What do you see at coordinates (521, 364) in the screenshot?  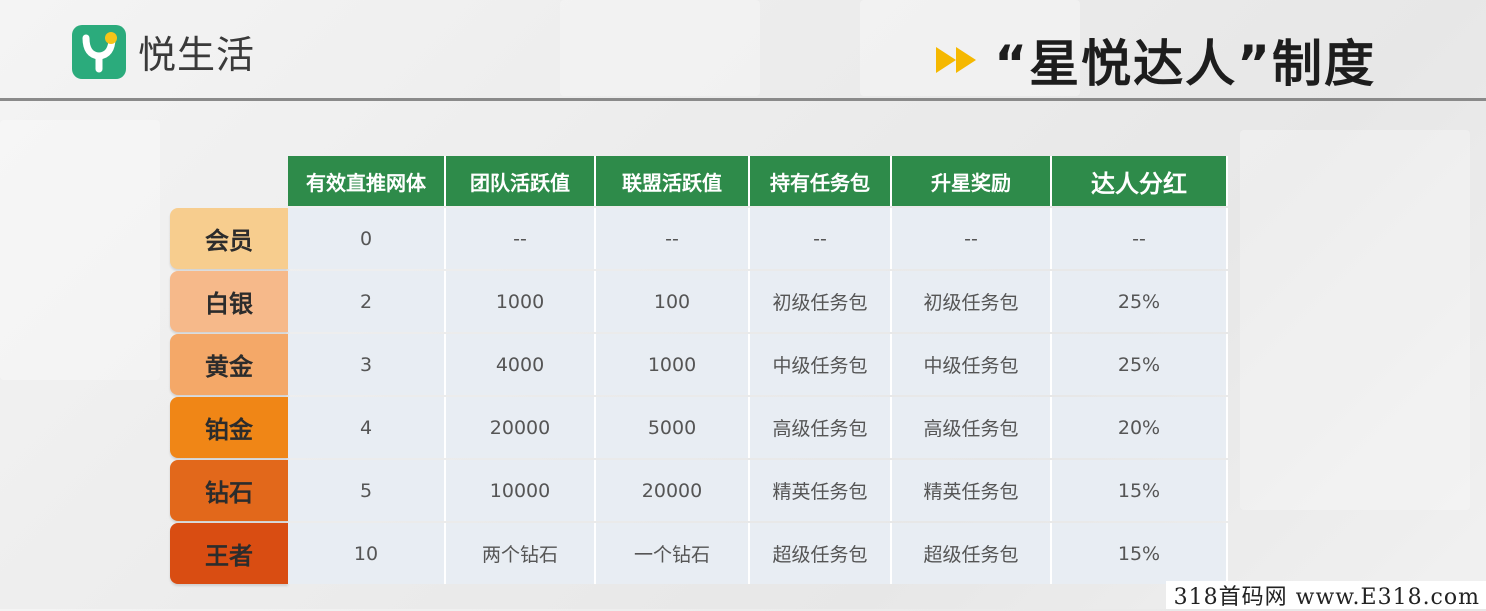 I see `table-cell: 4000` at bounding box center [521, 364].